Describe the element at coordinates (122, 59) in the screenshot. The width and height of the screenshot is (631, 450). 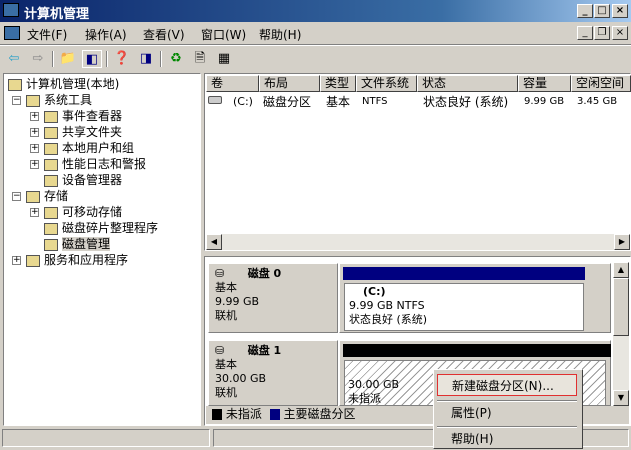
I see `help-icon: ❓` at that location.